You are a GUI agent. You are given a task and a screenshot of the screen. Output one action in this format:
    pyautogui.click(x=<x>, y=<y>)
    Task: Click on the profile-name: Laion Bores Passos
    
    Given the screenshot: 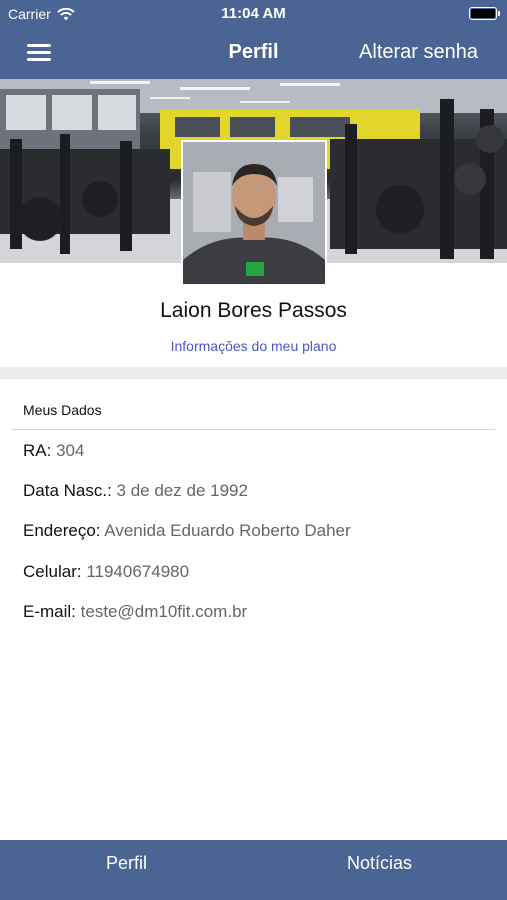 What is the action you would take?
    pyautogui.click(x=253, y=310)
    